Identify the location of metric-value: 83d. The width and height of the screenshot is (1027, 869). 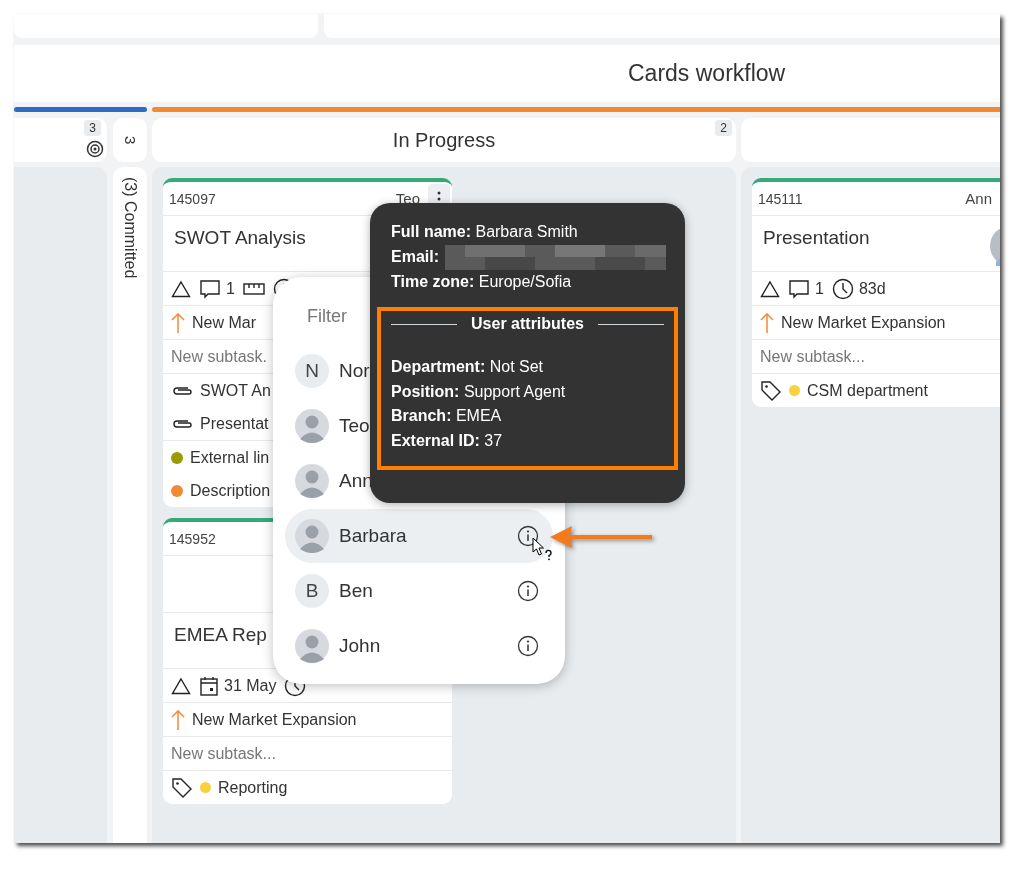
(872, 288).